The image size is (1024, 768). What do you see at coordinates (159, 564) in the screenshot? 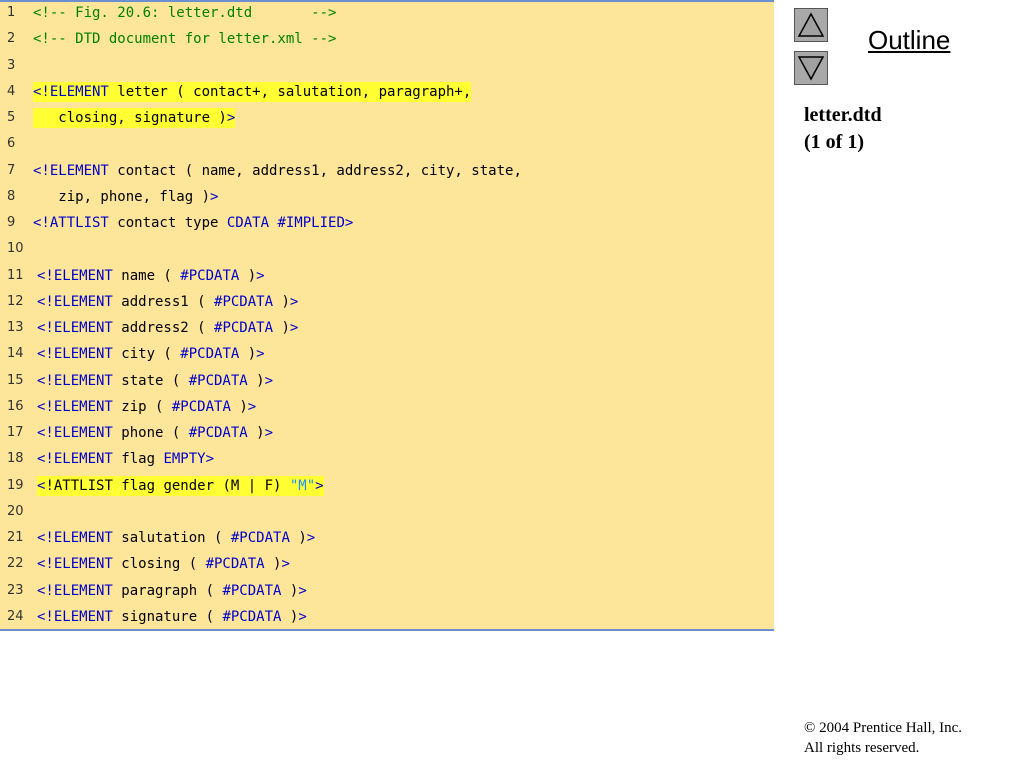
I see `code-token: closing (` at bounding box center [159, 564].